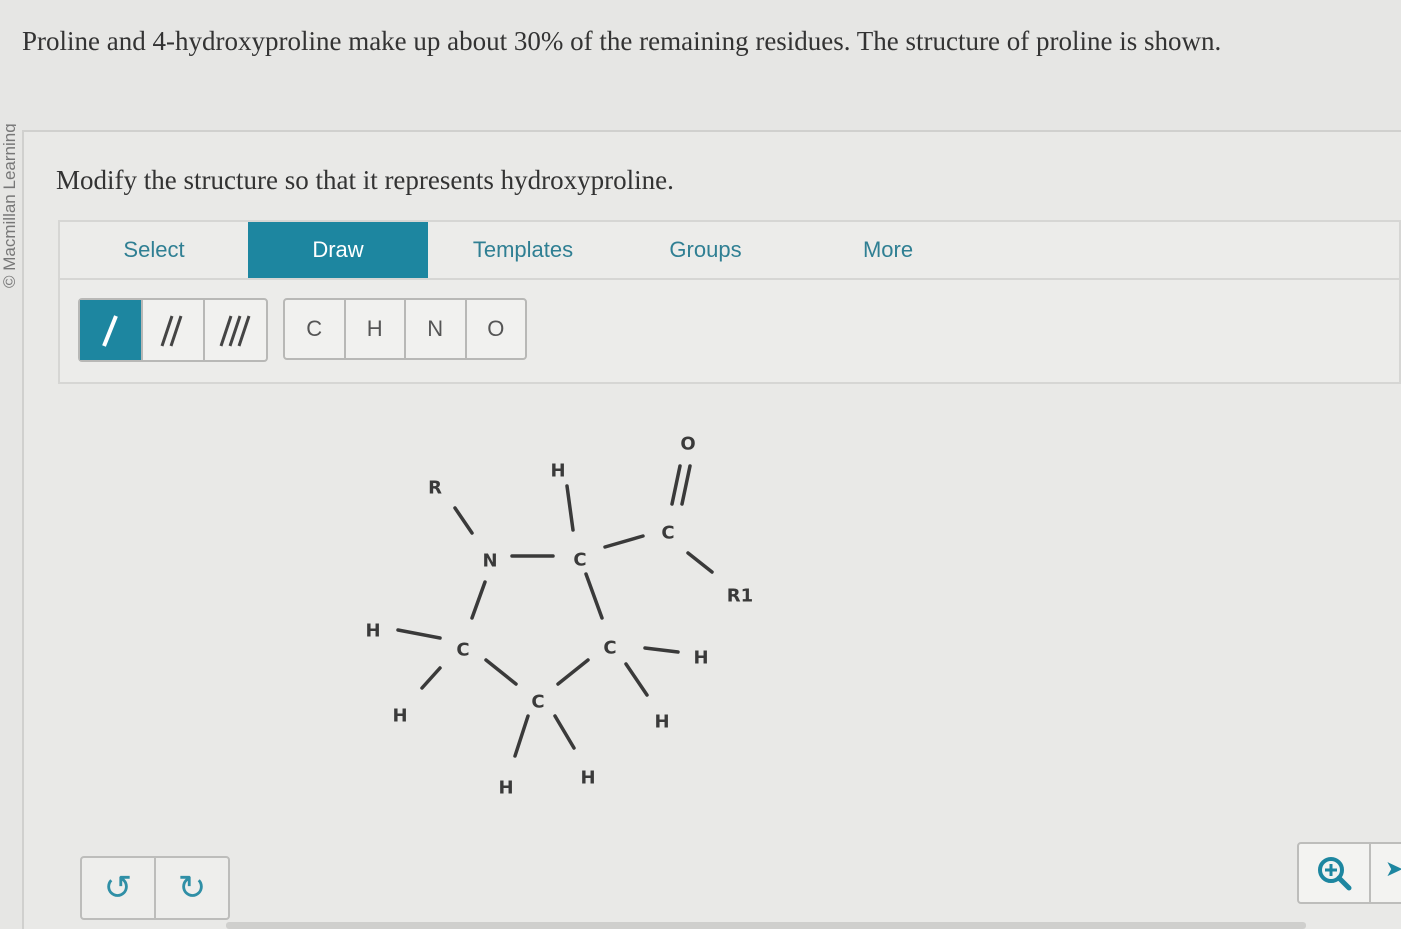  I want to click on single-bond-button, so click(111, 330).